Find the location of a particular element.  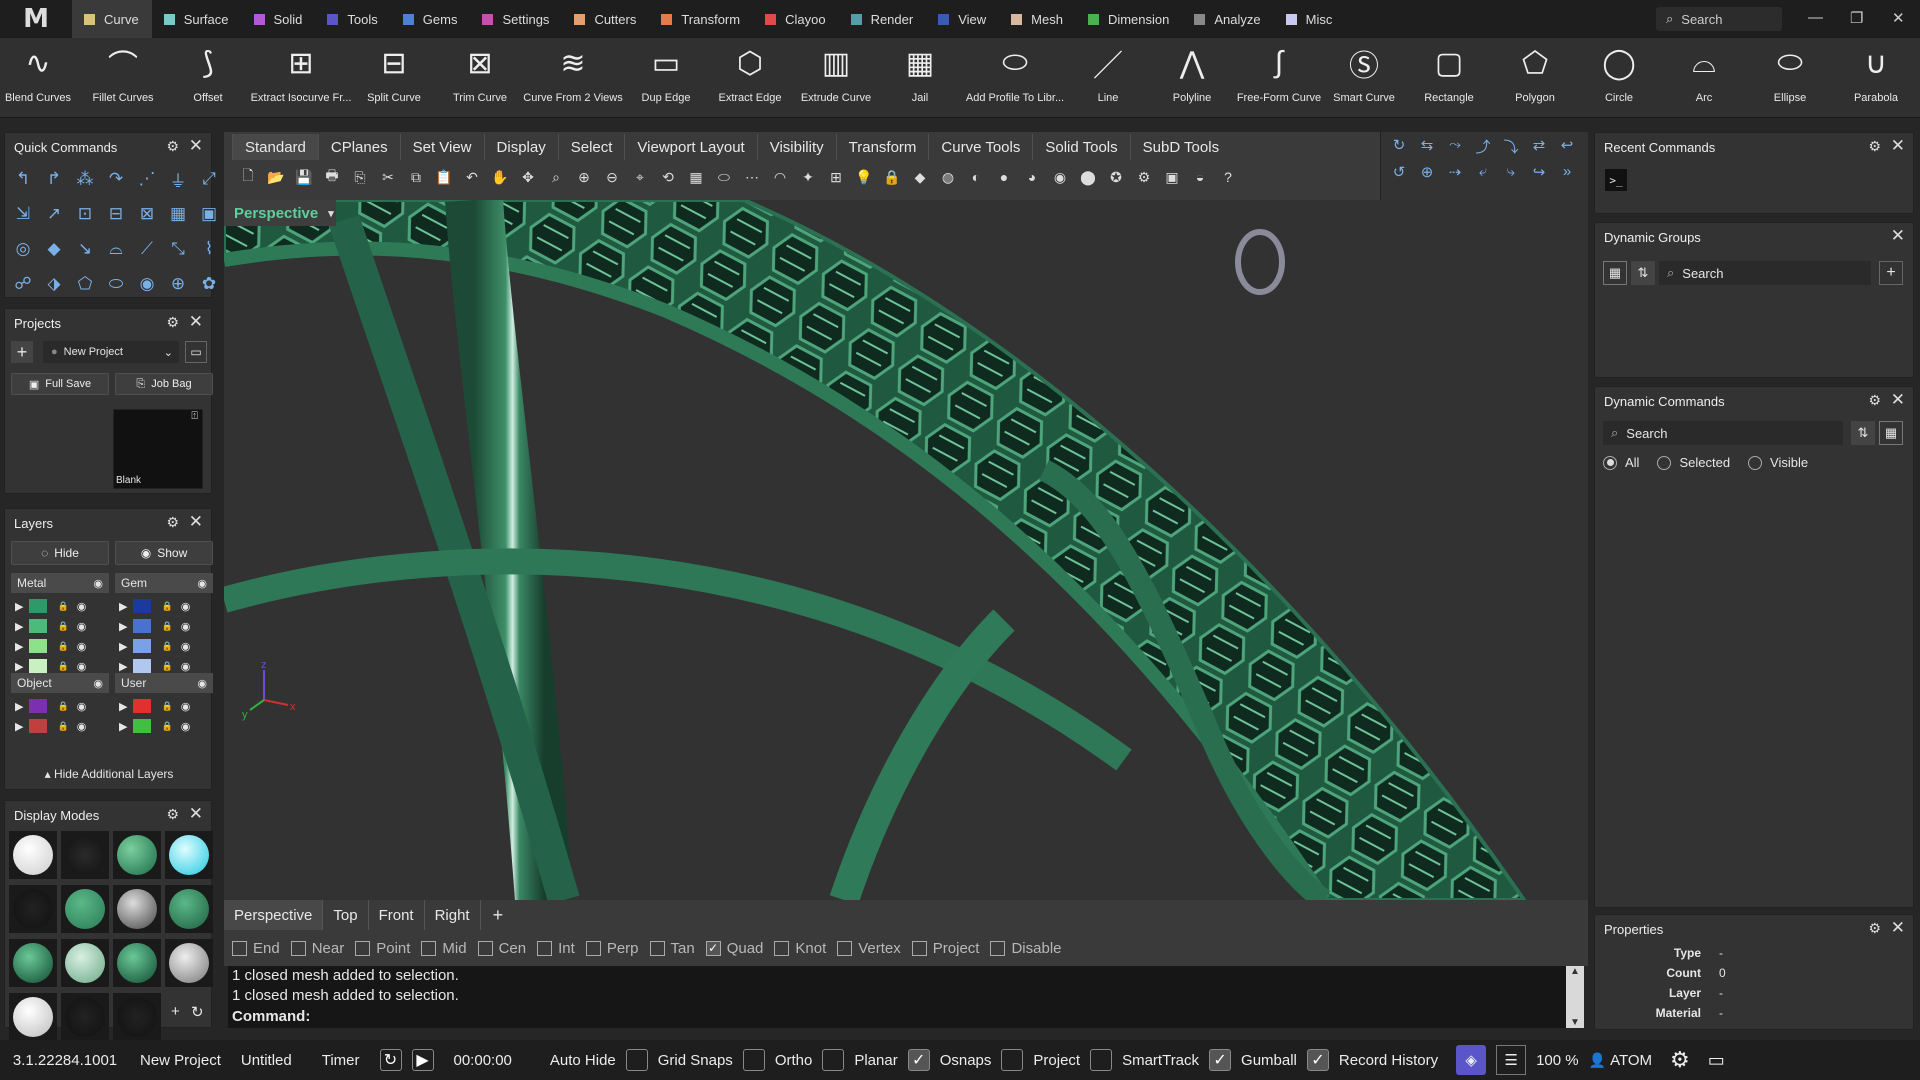

quick-command-icon: ⁂ is located at coordinates (85, 179).